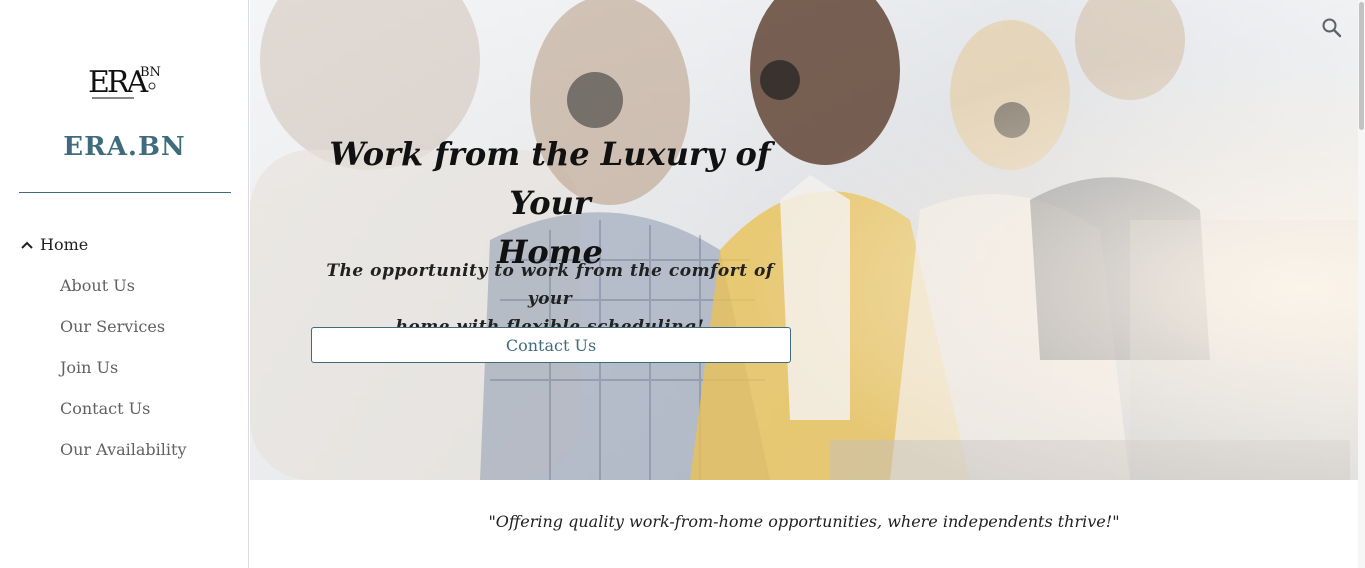  What do you see at coordinates (97, 285) in the screenshot?
I see `nav-item-about-us: About Us` at bounding box center [97, 285].